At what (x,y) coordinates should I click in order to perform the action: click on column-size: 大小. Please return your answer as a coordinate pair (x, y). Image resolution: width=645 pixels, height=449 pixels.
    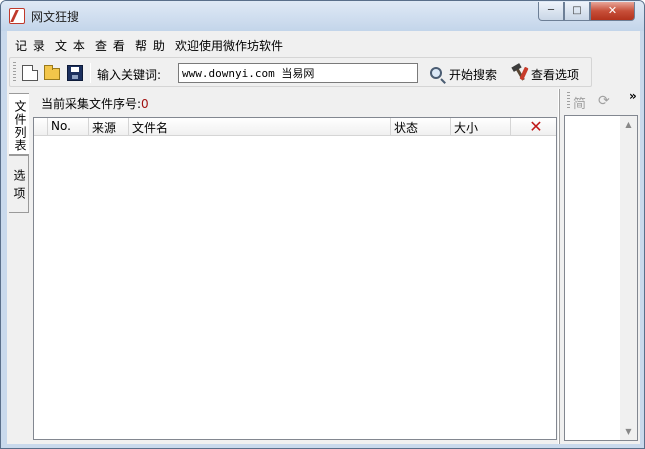
    Looking at the image, I should click on (481, 127).